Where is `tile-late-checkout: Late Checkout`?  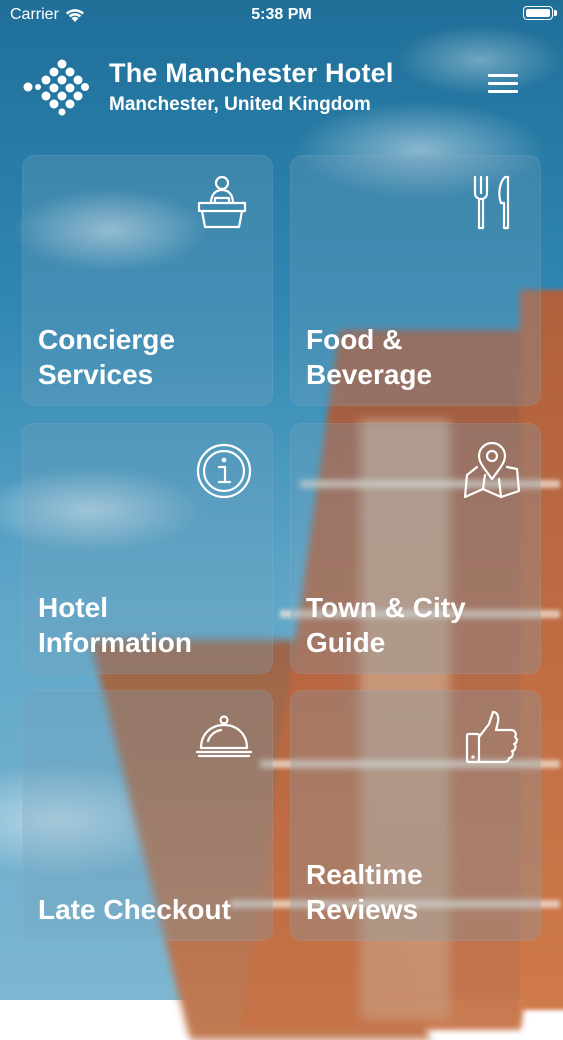 tile-late-checkout: Late Checkout is located at coordinates (147, 815).